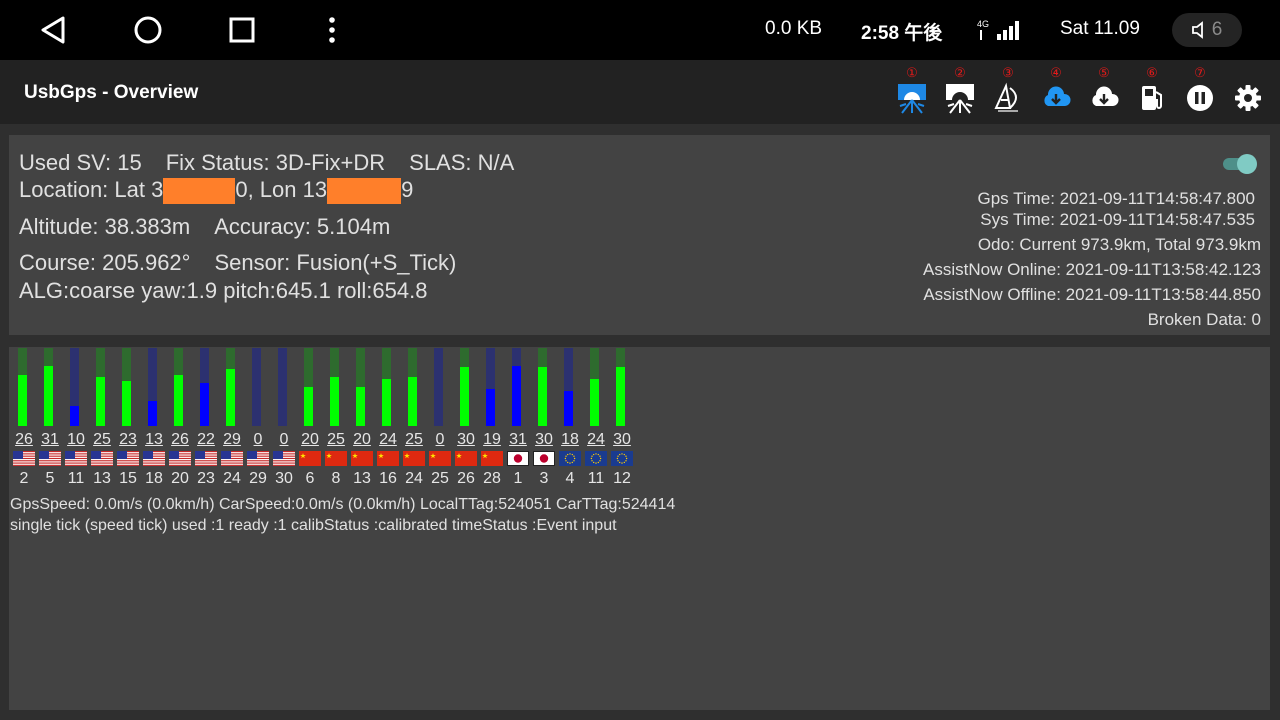  What do you see at coordinates (622, 478) in the screenshot?
I see `satellite-id: 12` at bounding box center [622, 478].